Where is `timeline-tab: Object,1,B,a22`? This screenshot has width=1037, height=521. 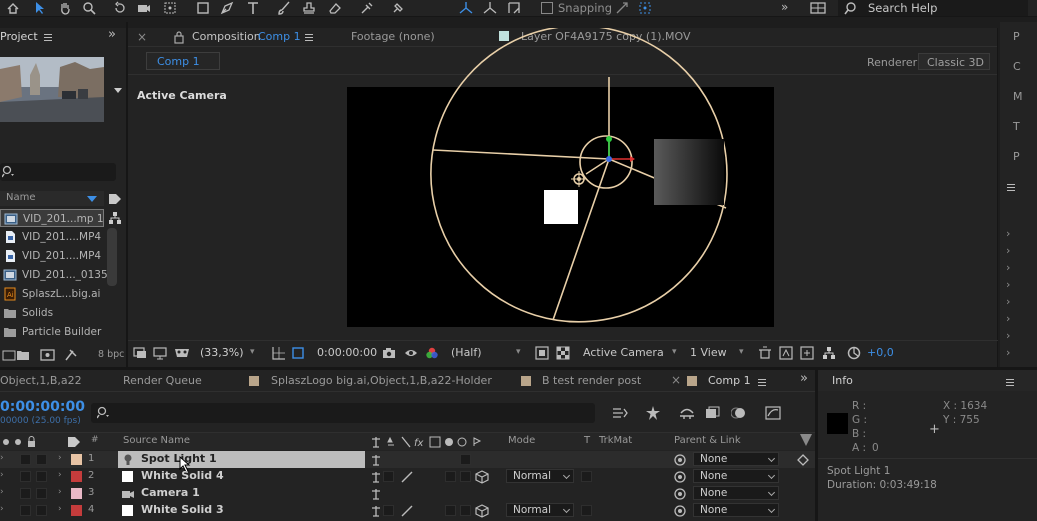
timeline-tab: Object,1,B,a22 is located at coordinates (41, 380).